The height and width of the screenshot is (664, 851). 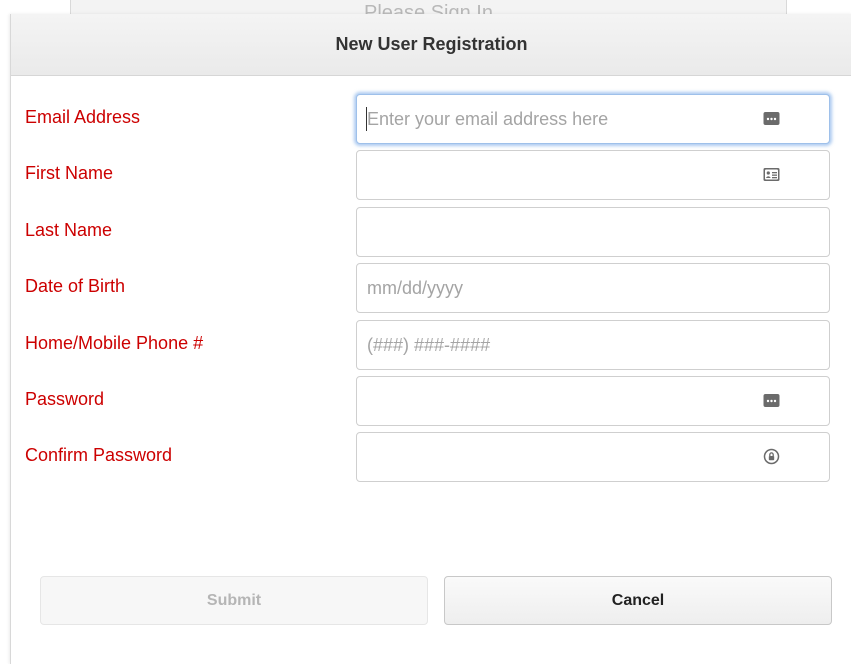 I want to click on cancel-button: Cancel, so click(x=638, y=600).